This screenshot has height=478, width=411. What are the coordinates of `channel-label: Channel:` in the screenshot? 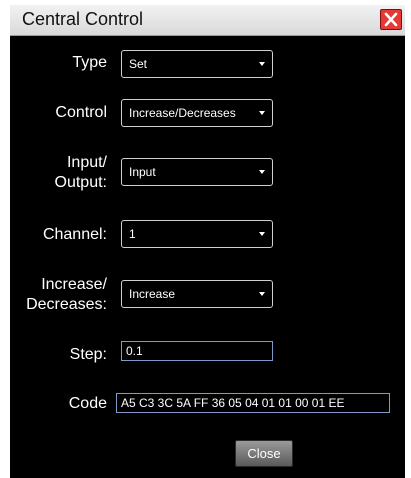 It's located at (74, 234).